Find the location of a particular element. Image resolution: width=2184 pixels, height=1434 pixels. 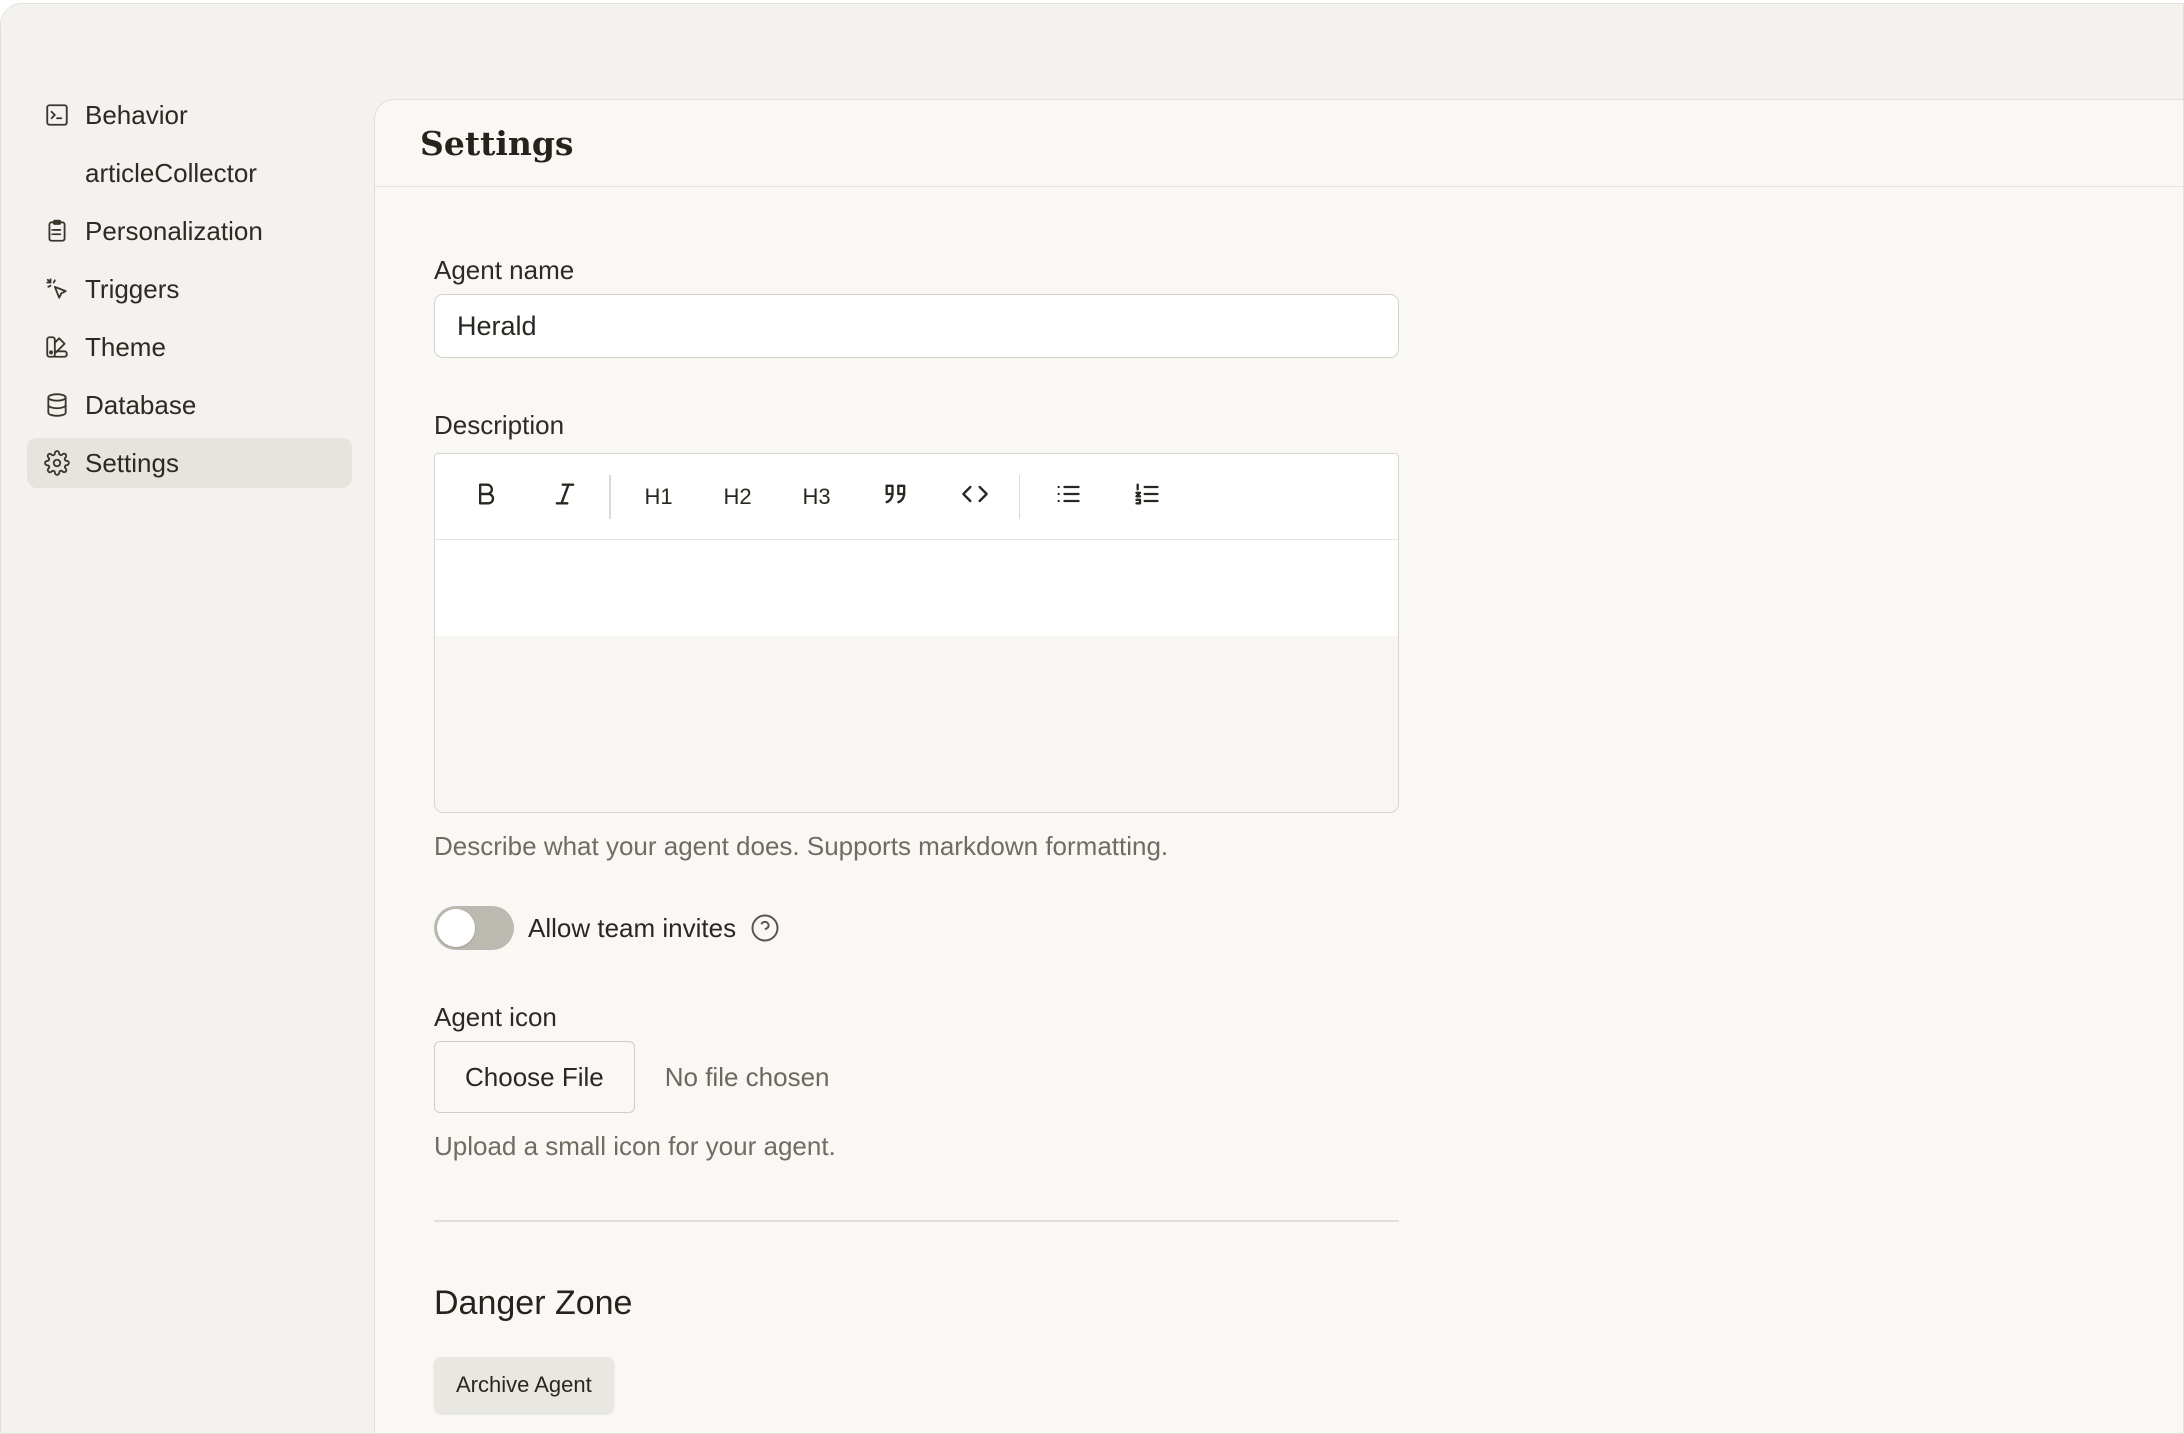

help-icon is located at coordinates (765, 928).